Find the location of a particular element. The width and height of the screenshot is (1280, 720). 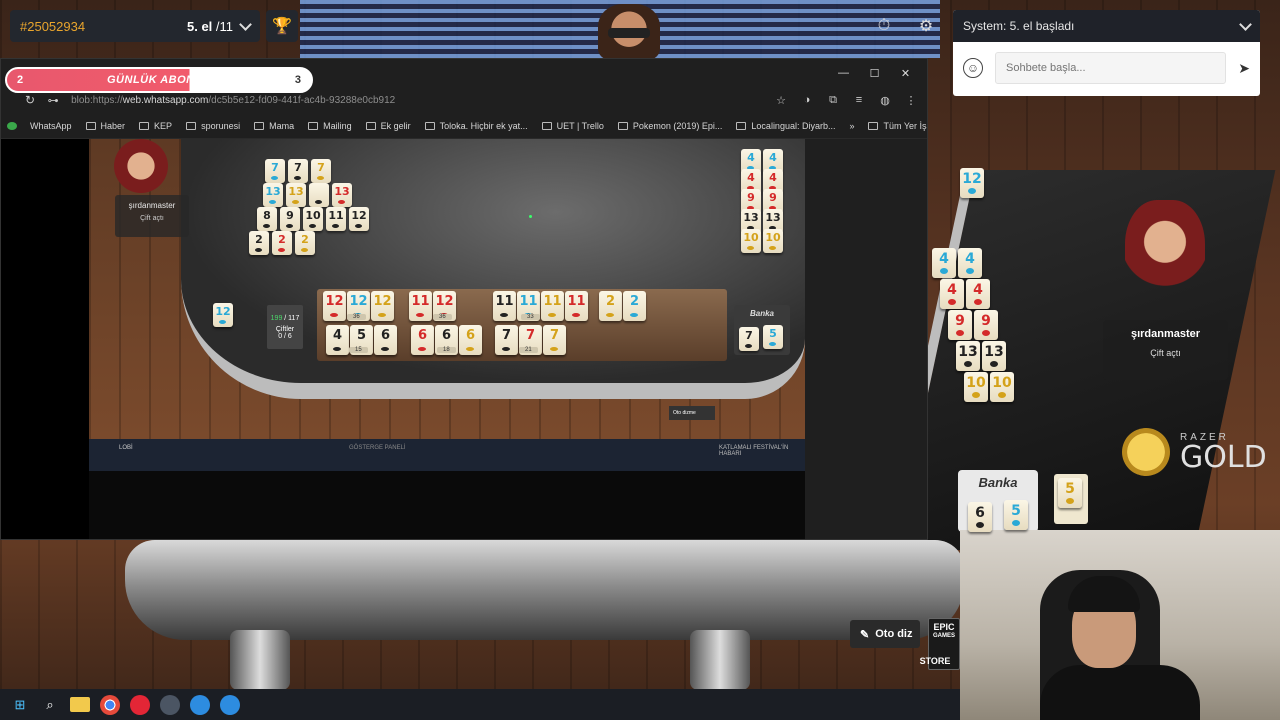

timer-icon: ⏱ is located at coordinates (884, 26).